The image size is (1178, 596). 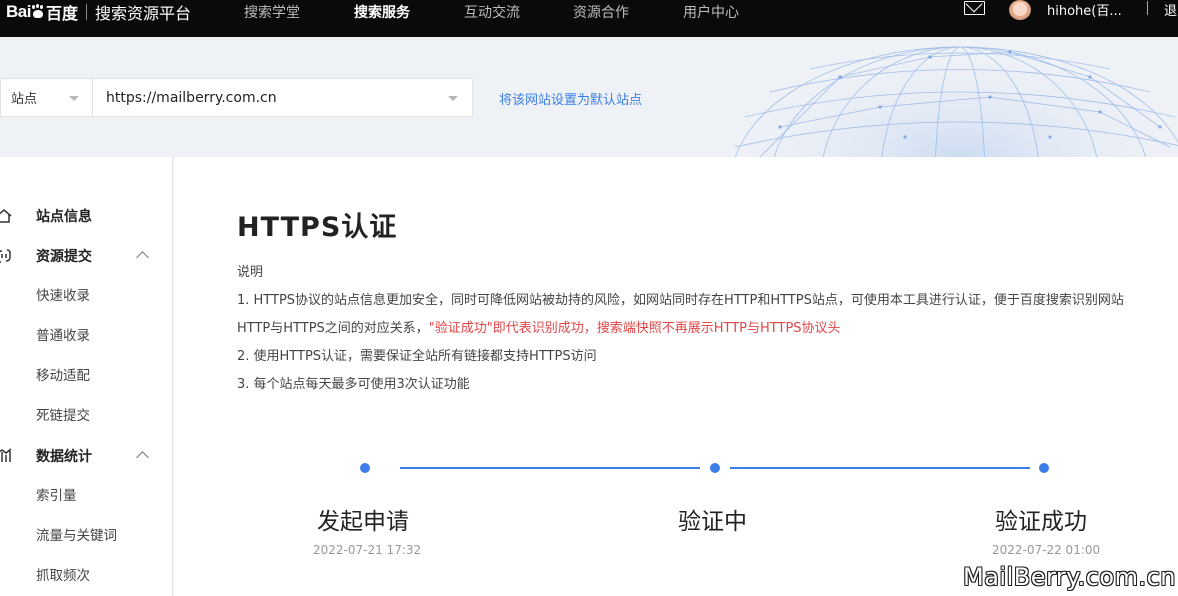 What do you see at coordinates (1170, 9) in the screenshot?
I see `logout-link: 退` at bounding box center [1170, 9].